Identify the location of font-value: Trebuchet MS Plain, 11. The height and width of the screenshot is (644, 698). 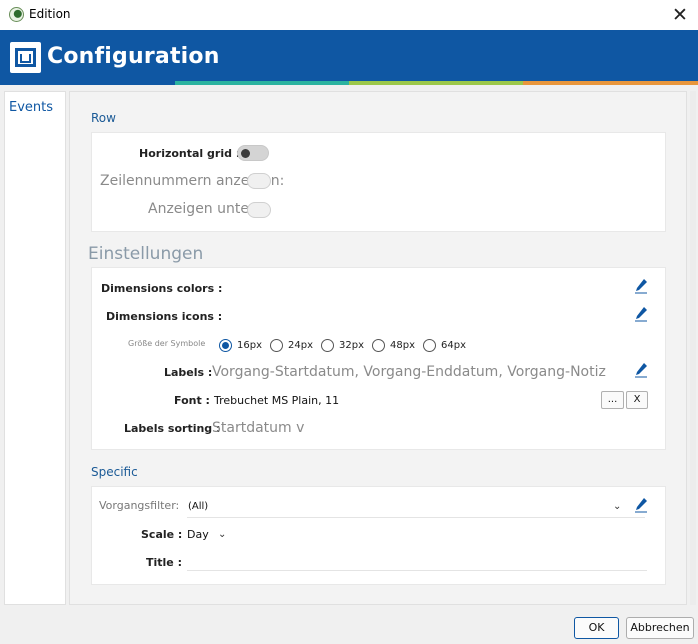
(276, 400).